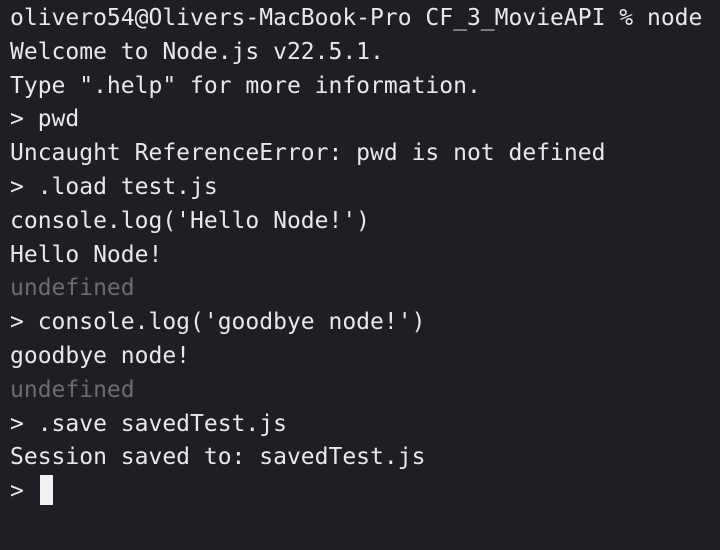 The height and width of the screenshot is (550, 720). Describe the element at coordinates (148, 423) in the screenshot. I see `repl-input-line: > .save savedTest.js` at that location.